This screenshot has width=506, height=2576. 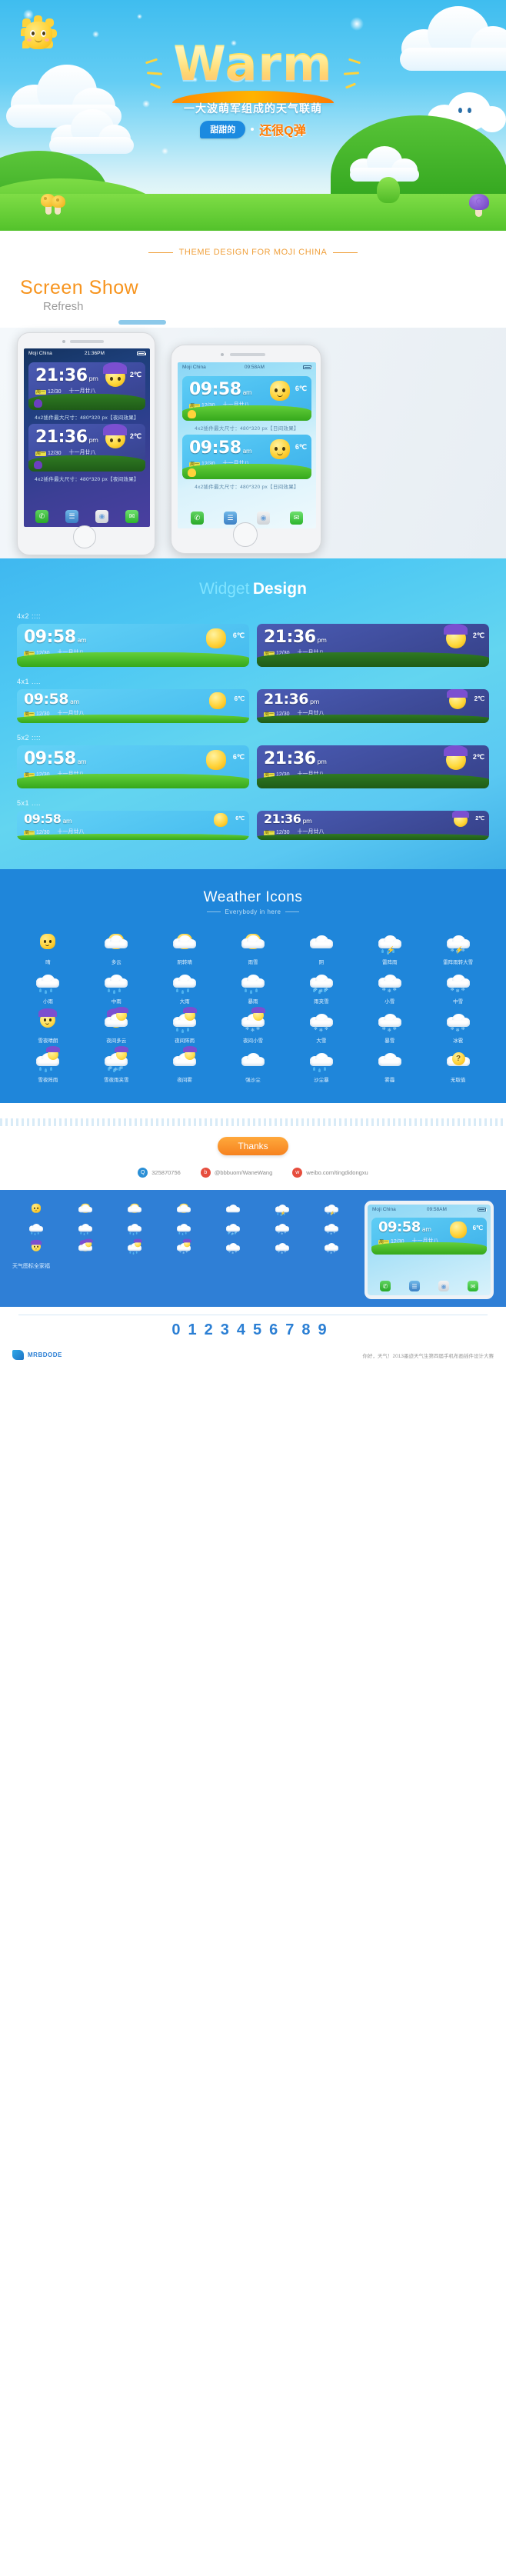 I want to click on weather-widget-4x2-night: 21:36pm 周一 12/30 十一月廿八 ◉ 北京 晴 1/6℃, so click(x=86, y=386).